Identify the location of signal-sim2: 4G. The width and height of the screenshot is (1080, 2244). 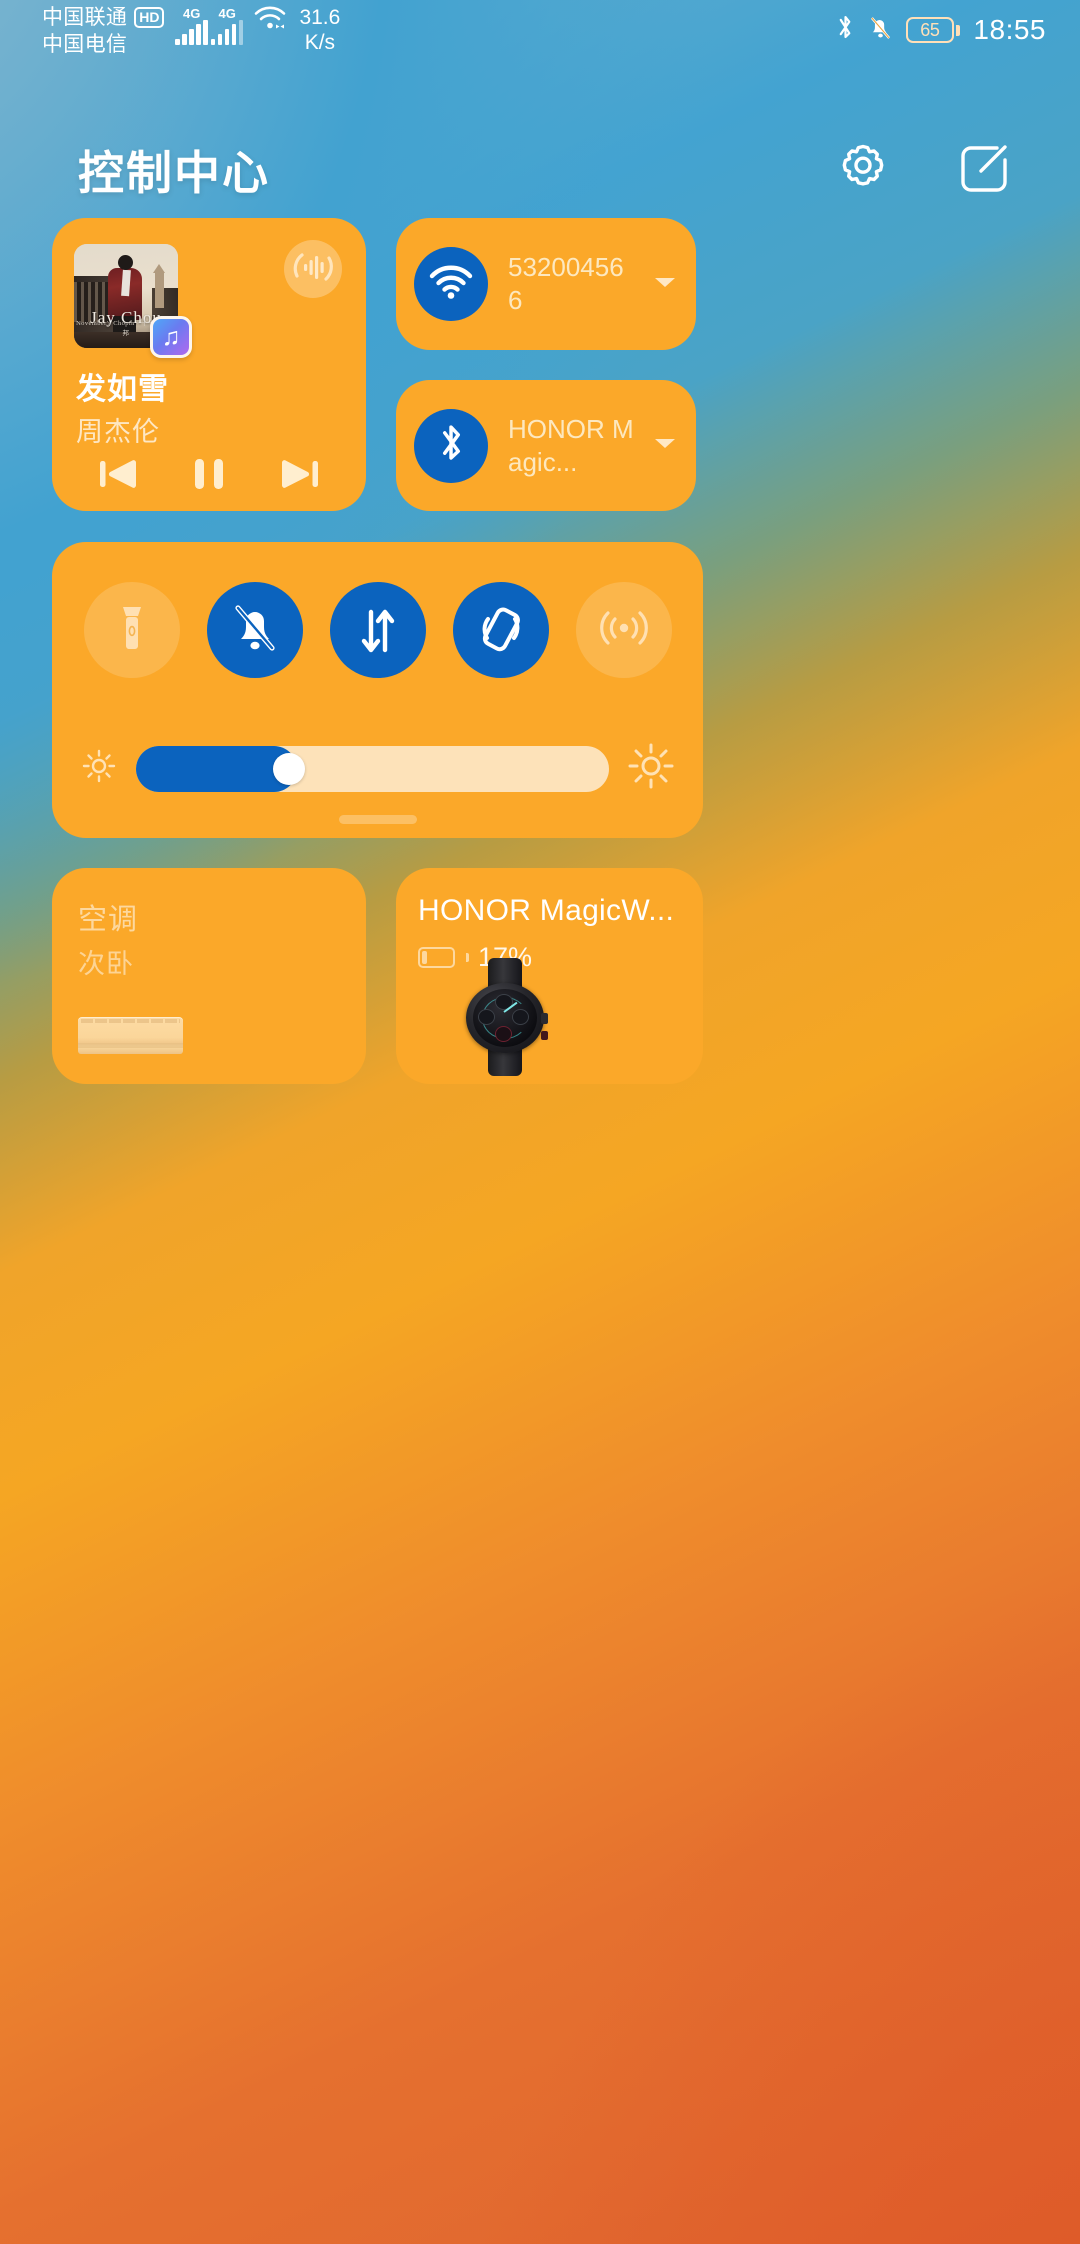
(227, 25).